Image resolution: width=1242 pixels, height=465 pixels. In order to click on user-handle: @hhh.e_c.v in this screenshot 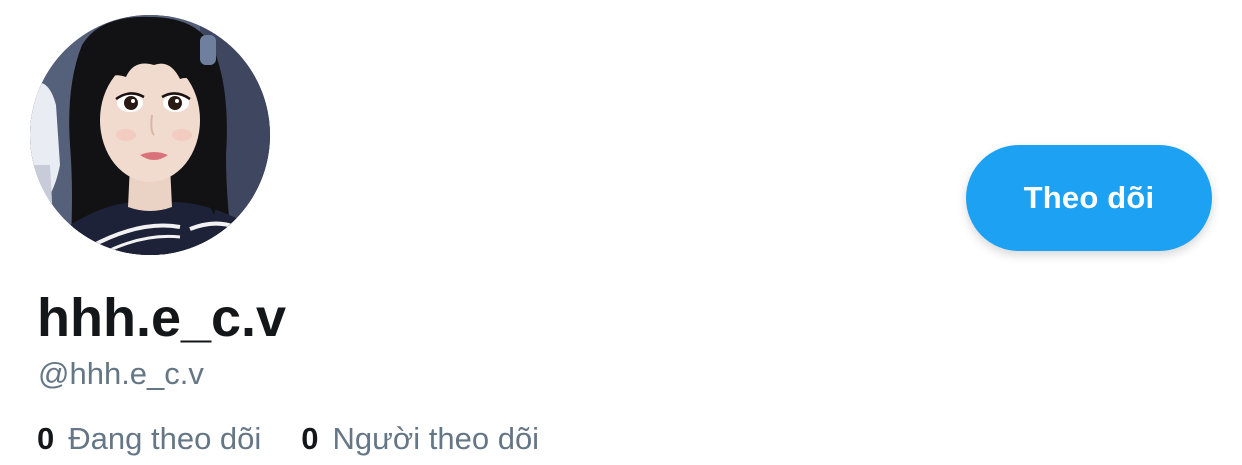, I will do `click(121, 373)`.